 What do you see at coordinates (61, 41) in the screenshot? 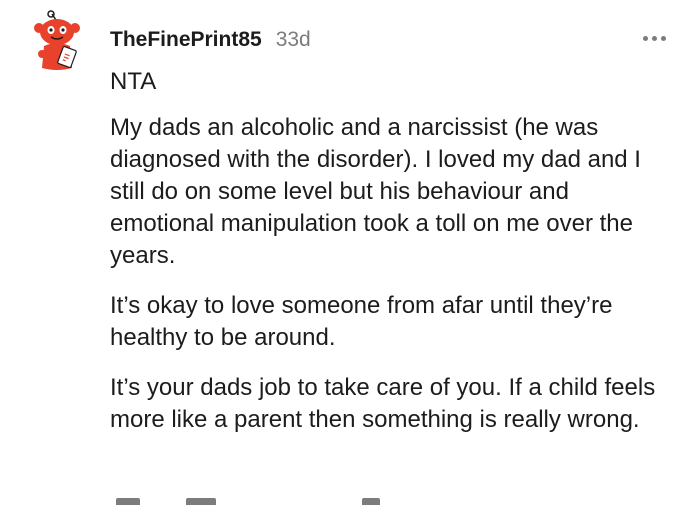
I see `snoo-avatar-icon` at bounding box center [61, 41].